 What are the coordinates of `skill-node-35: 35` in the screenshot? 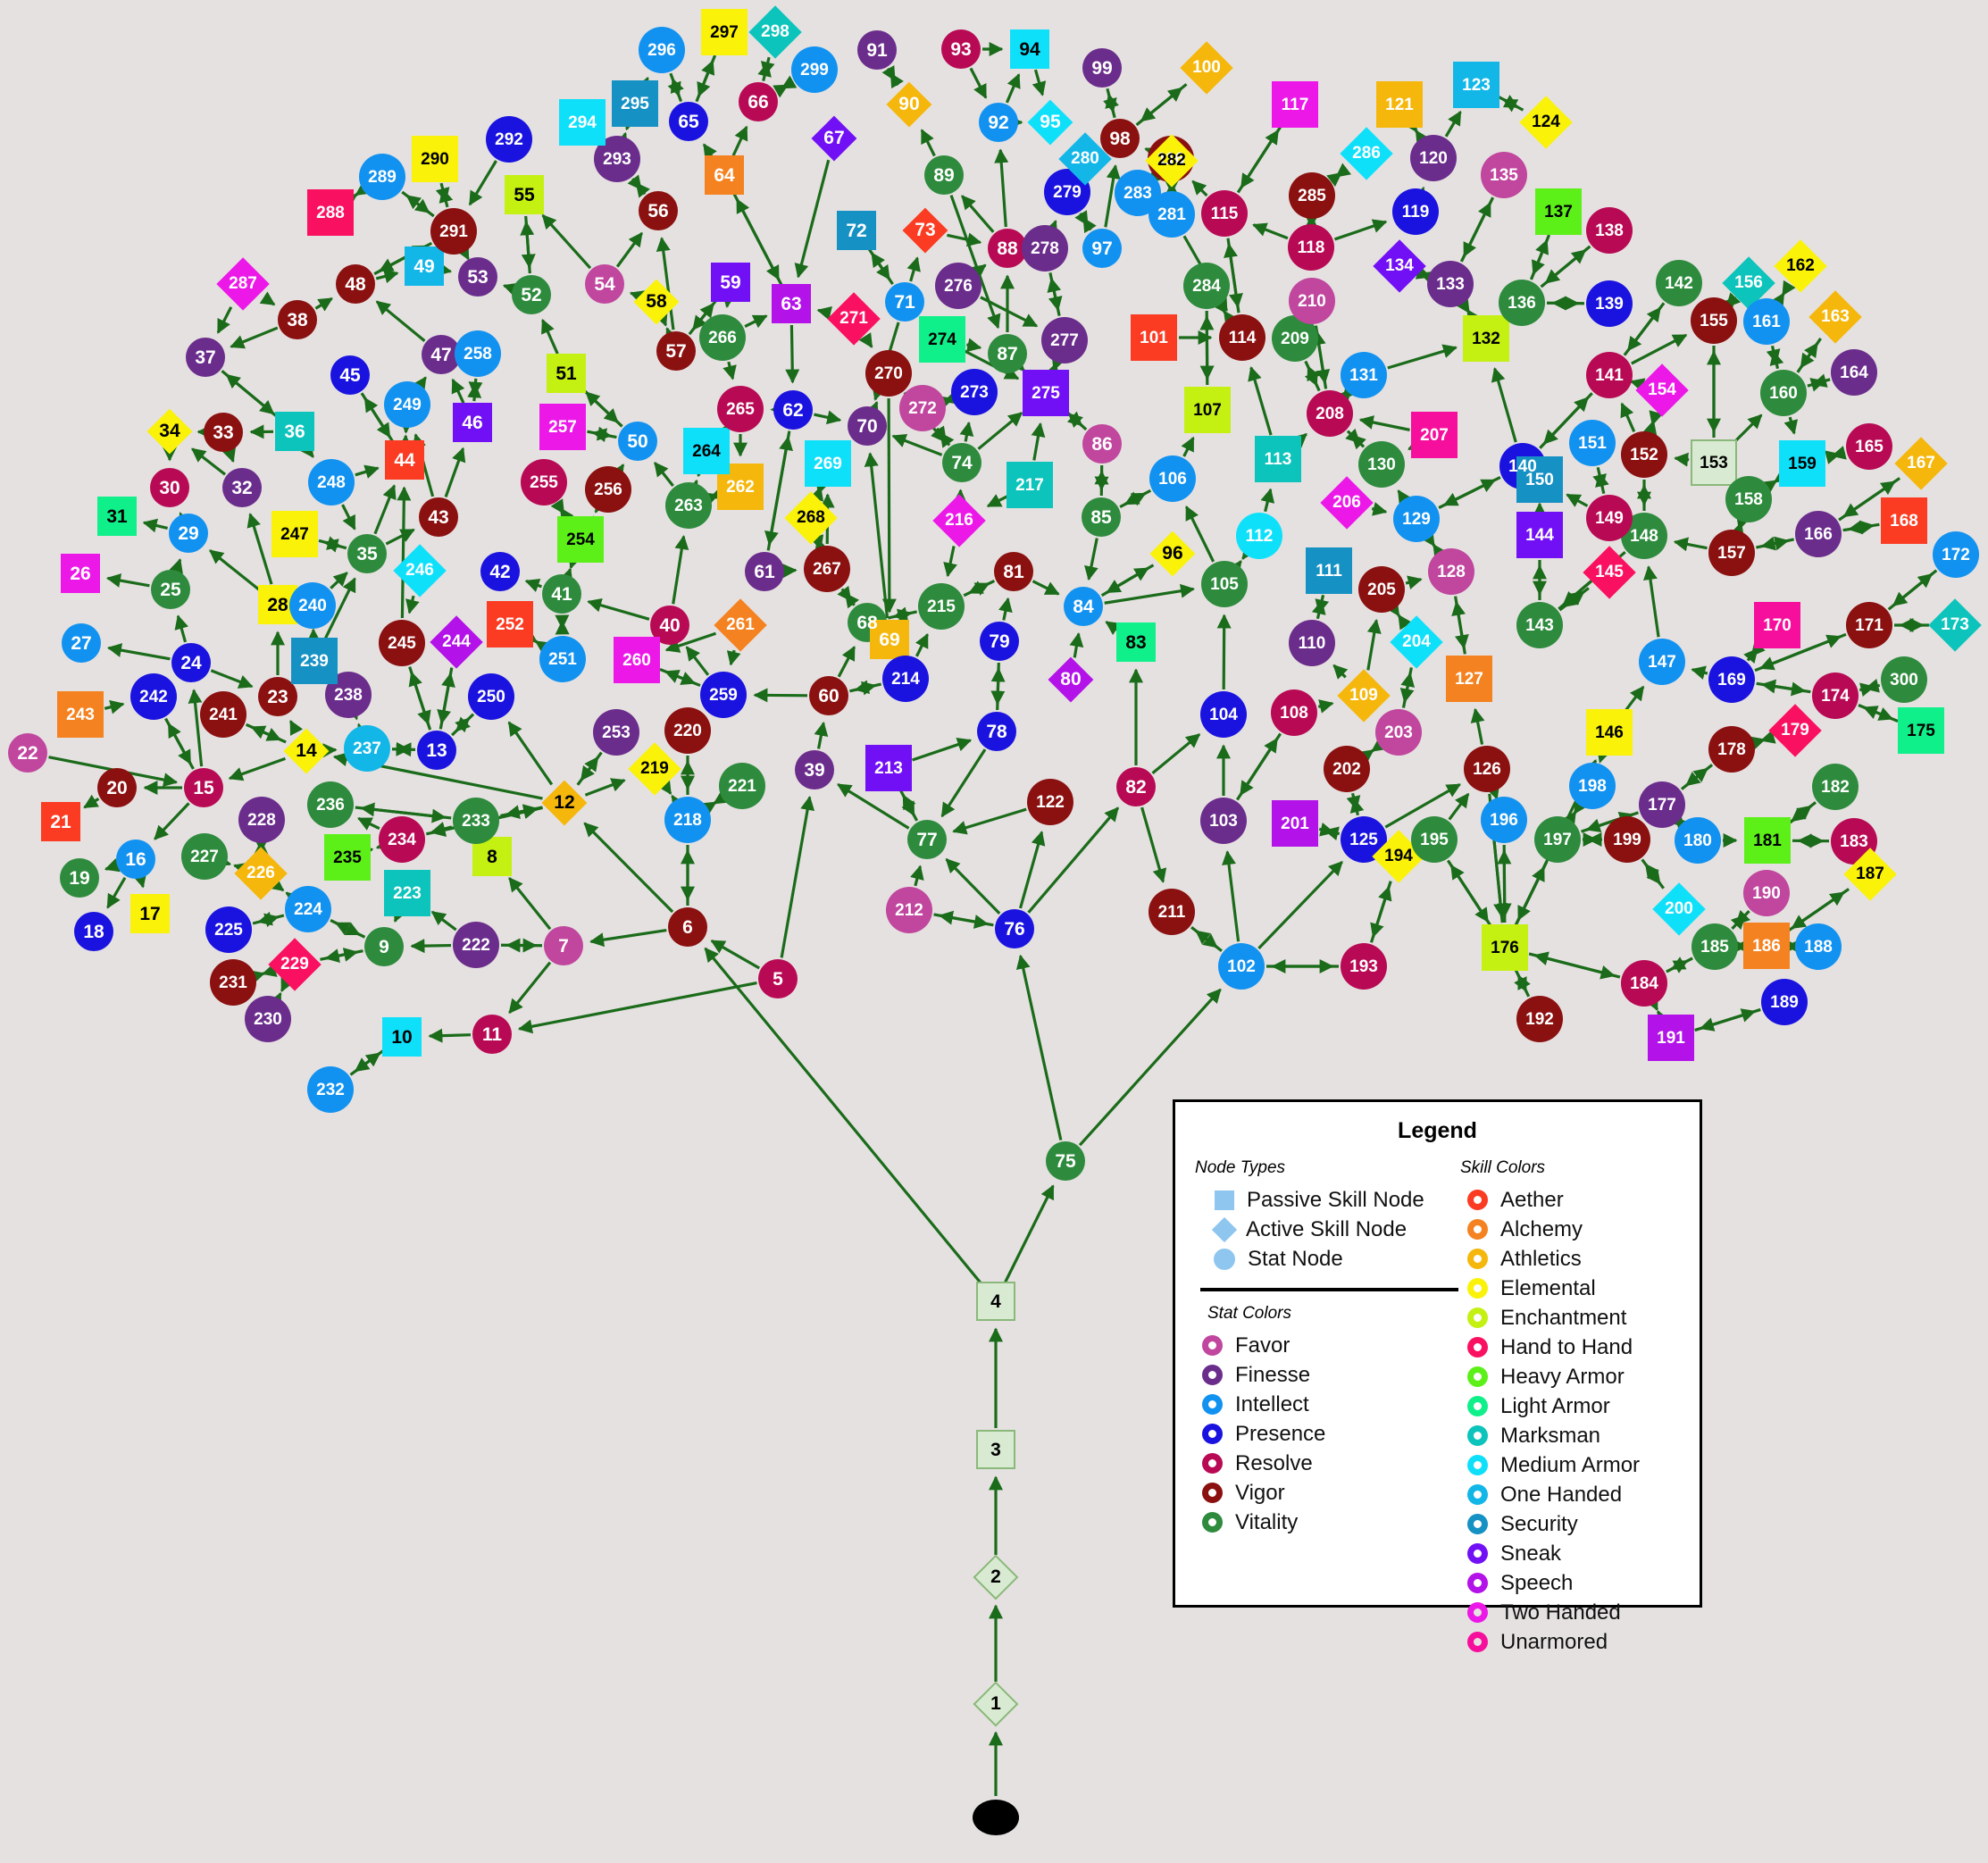 It's located at (367, 554).